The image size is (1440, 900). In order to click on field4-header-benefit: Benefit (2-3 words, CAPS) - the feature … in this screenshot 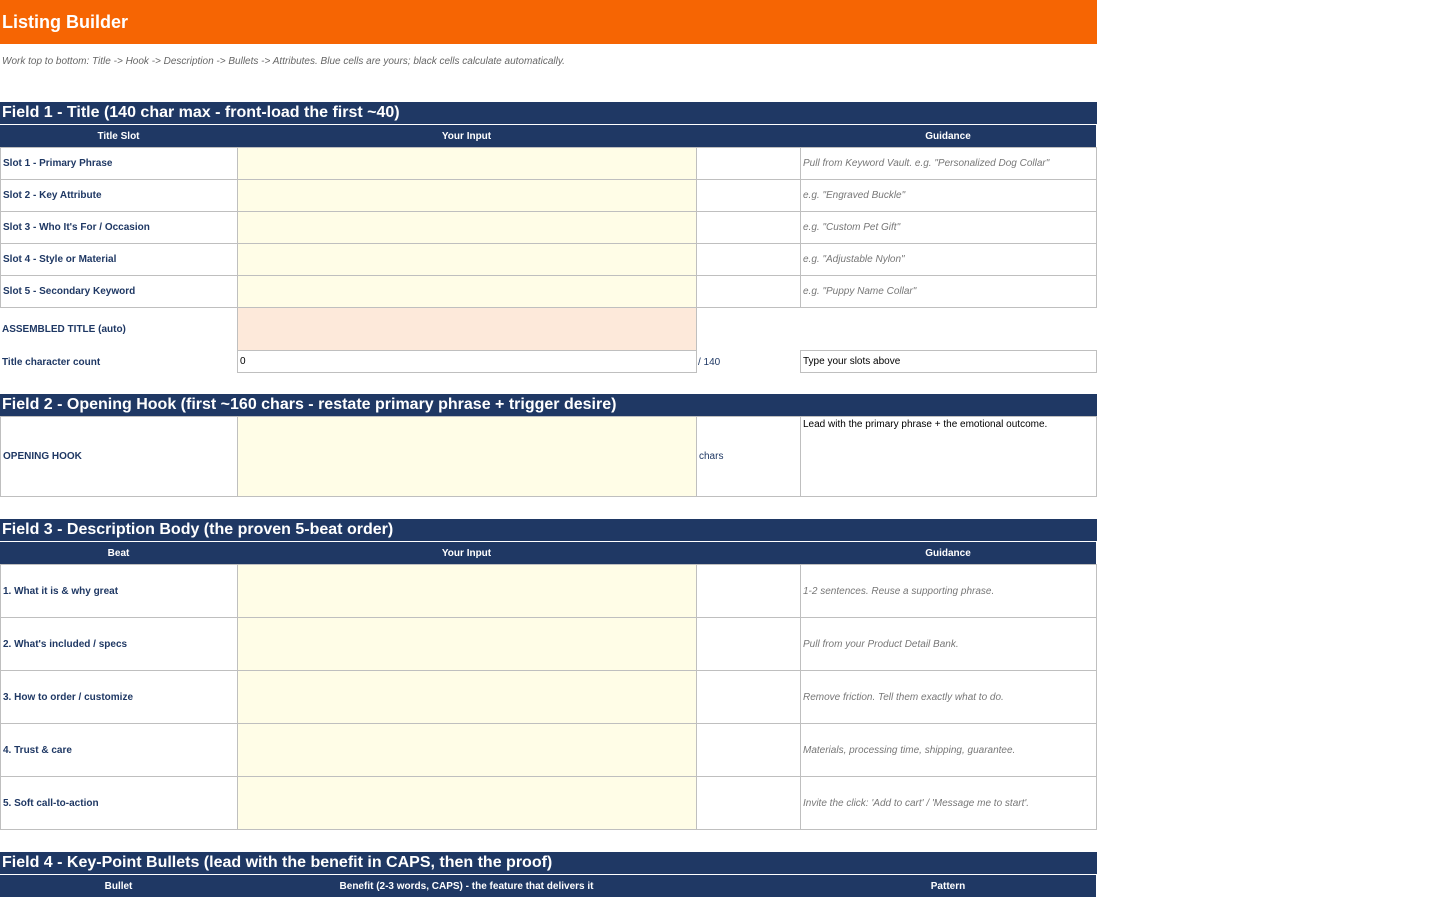, I will do `click(467, 885)`.